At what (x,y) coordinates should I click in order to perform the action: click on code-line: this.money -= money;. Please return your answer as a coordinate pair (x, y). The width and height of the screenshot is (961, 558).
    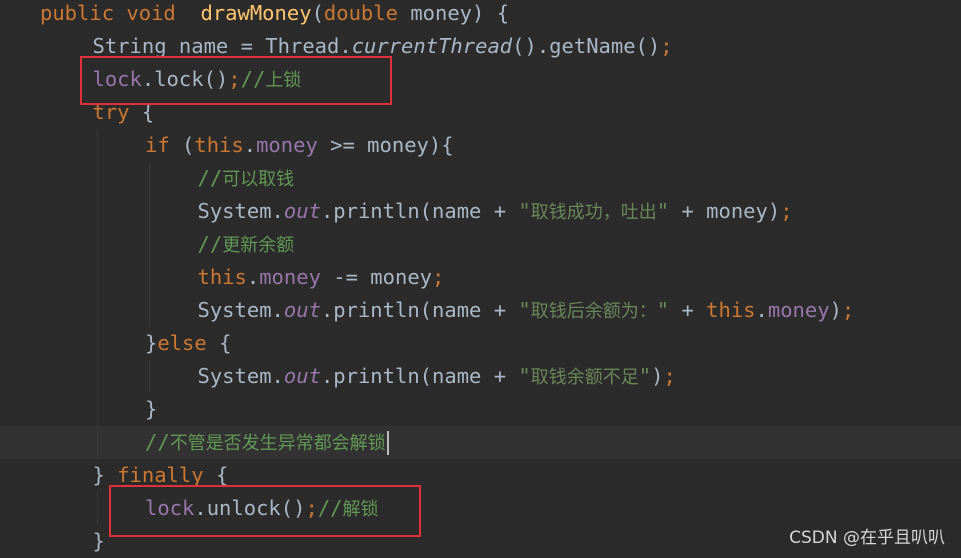
    Looking at the image, I should click on (480, 277).